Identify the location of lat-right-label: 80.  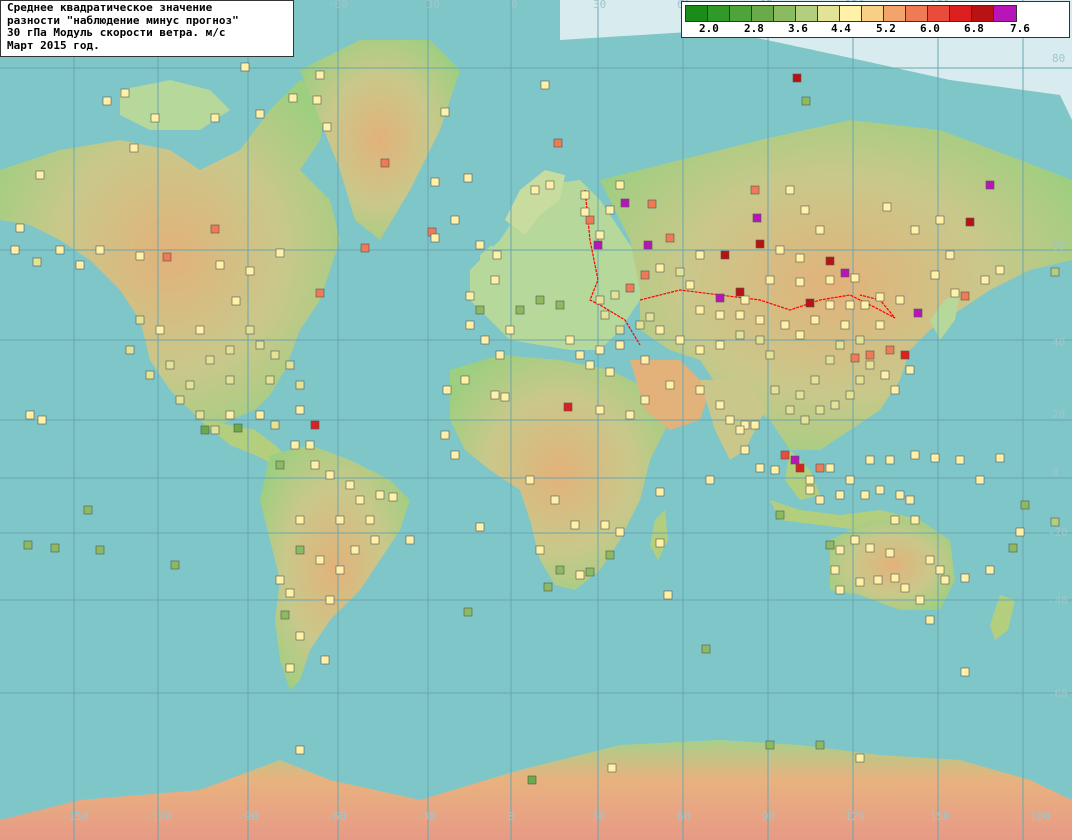
(1058, 58).